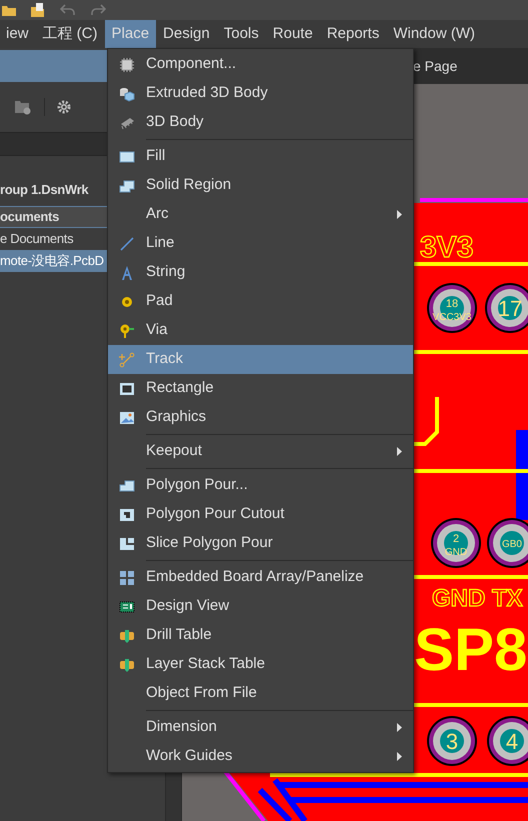 Image resolution: width=528 pixels, height=821 pixels. Describe the element at coordinates (510, 308) in the screenshot. I see `pad-number: 17` at that location.